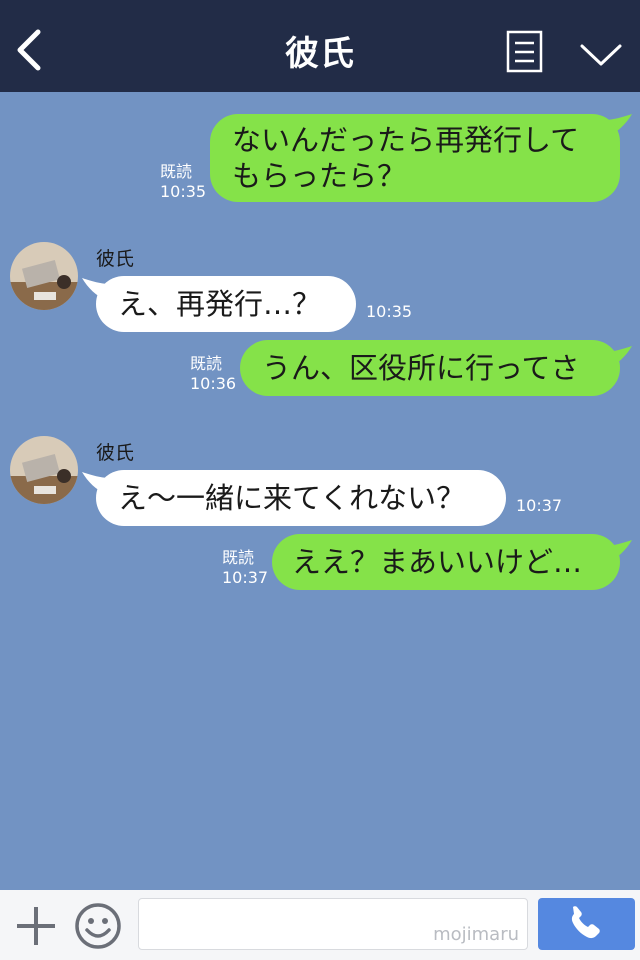  I want to click on phone-icon, so click(585, 922).